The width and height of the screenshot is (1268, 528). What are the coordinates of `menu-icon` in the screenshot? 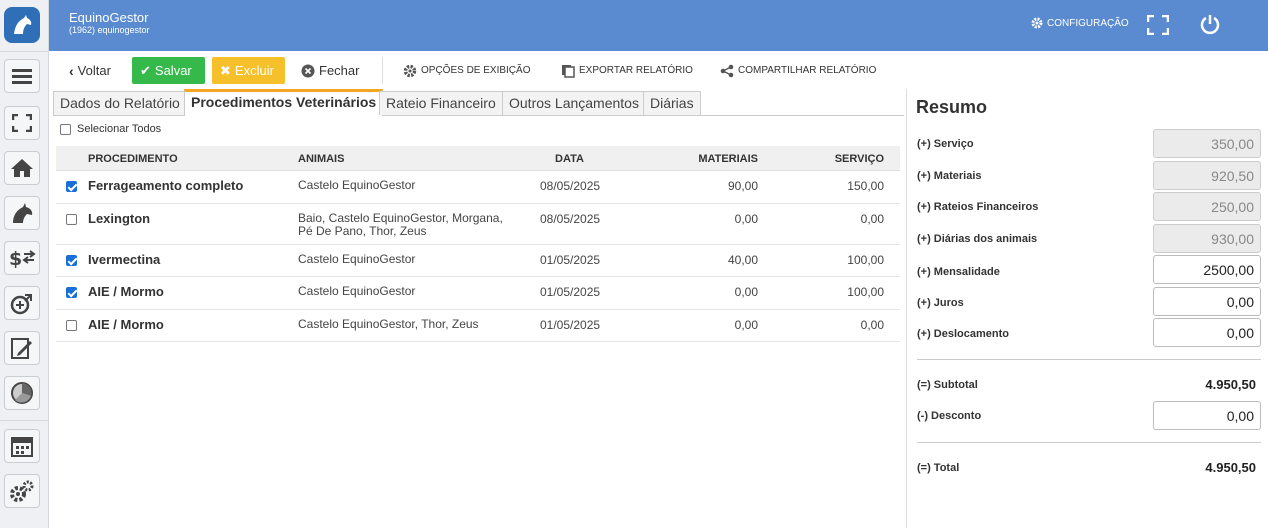 It's located at (22, 76).